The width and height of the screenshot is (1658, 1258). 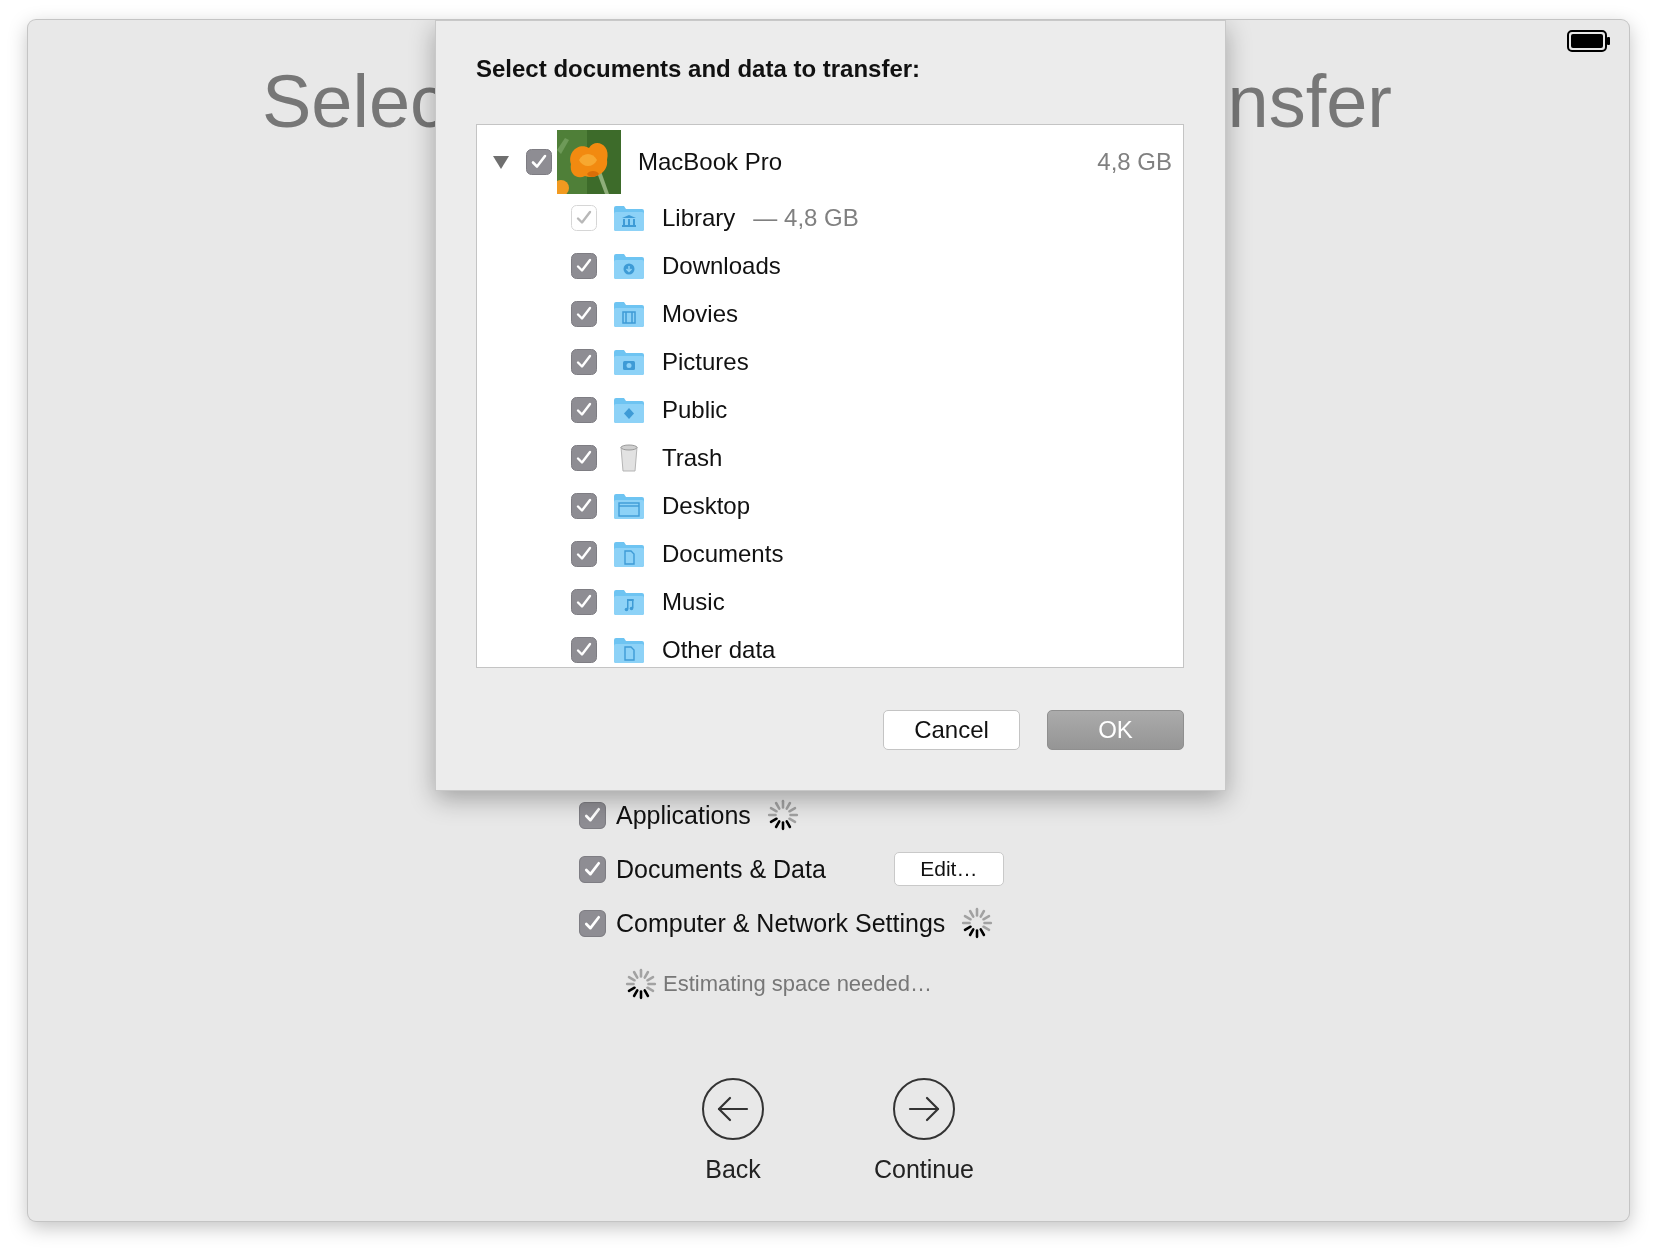 What do you see at coordinates (693, 602) in the screenshot?
I see `folder-name: Music` at bounding box center [693, 602].